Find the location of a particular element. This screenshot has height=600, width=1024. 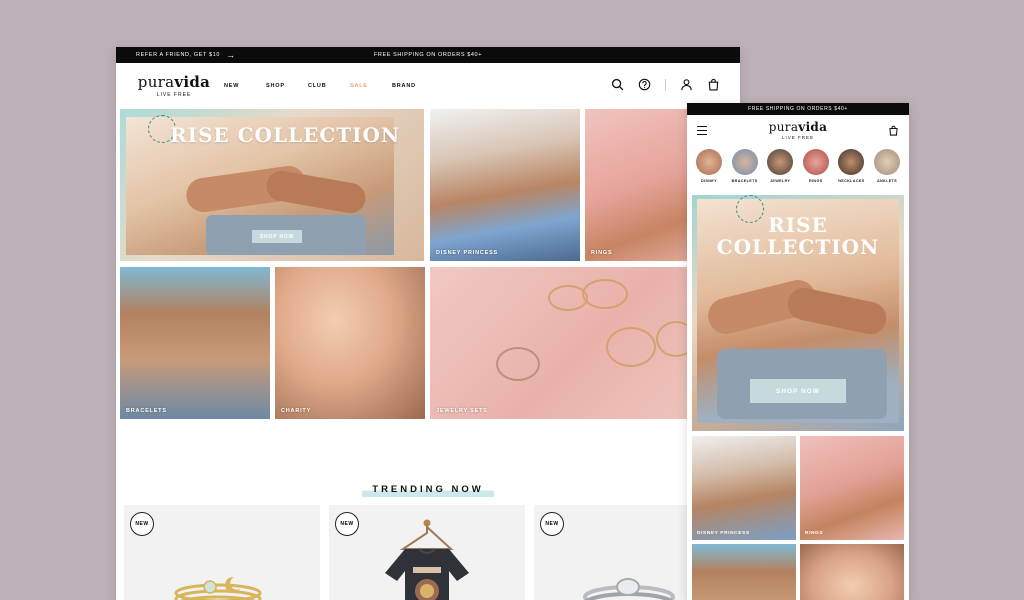

category-label: JEWELRY is located at coordinates (780, 181).